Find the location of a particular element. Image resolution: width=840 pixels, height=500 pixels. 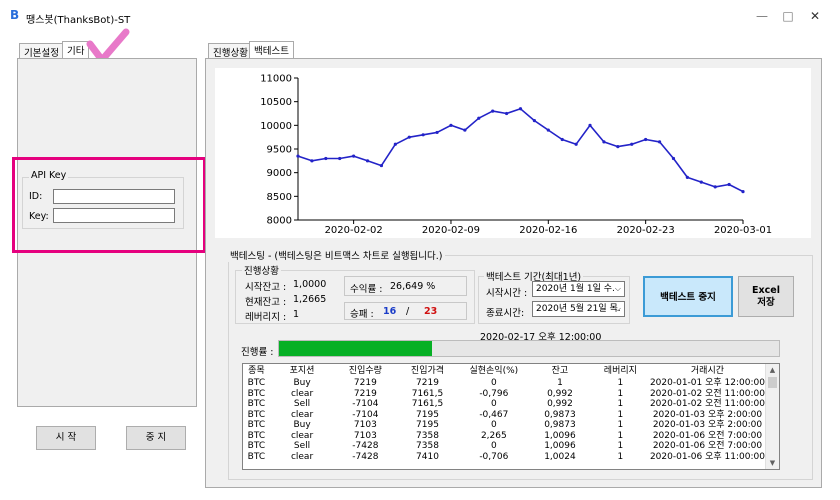

start-time-value: 2020년 1월 1일 수. is located at coordinates (575, 289).